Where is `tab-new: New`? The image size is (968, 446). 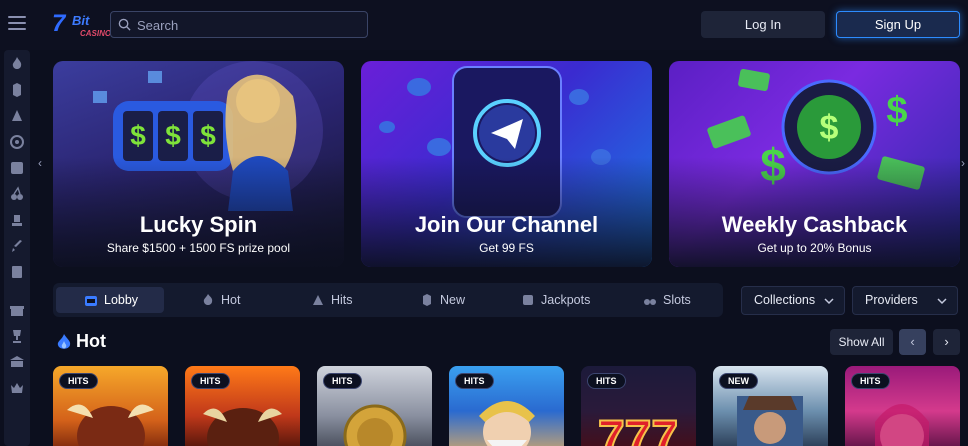
tab-new: New is located at coordinates (450, 300).